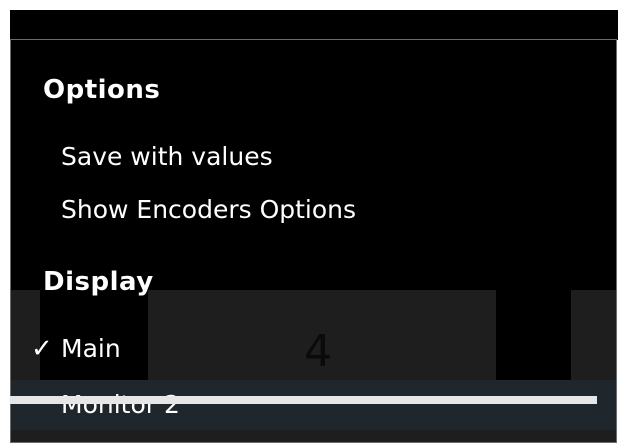  What do you see at coordinates (313, 349) in the screenshot?
I see `menu-item-main: ✓ Main` at bounding box center [313, 349].